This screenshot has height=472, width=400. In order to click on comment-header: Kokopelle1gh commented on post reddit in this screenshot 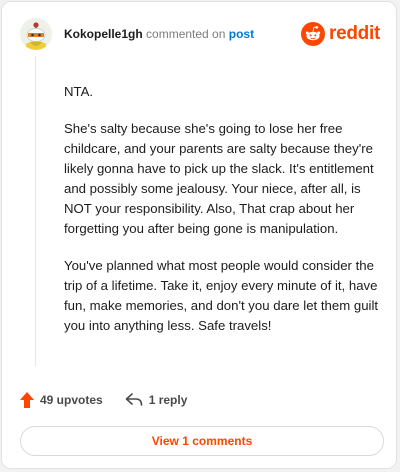, I will do `click(200, 36)`.